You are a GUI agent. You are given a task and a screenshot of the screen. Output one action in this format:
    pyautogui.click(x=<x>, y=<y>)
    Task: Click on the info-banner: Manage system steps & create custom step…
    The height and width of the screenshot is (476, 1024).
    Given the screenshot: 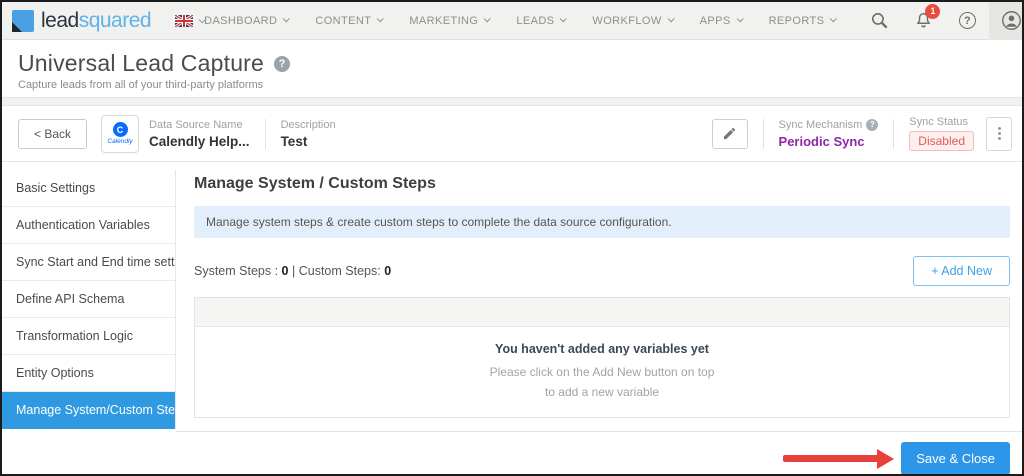 What is the action you would take?
    pyautogui.click(x=602, y=222)
    